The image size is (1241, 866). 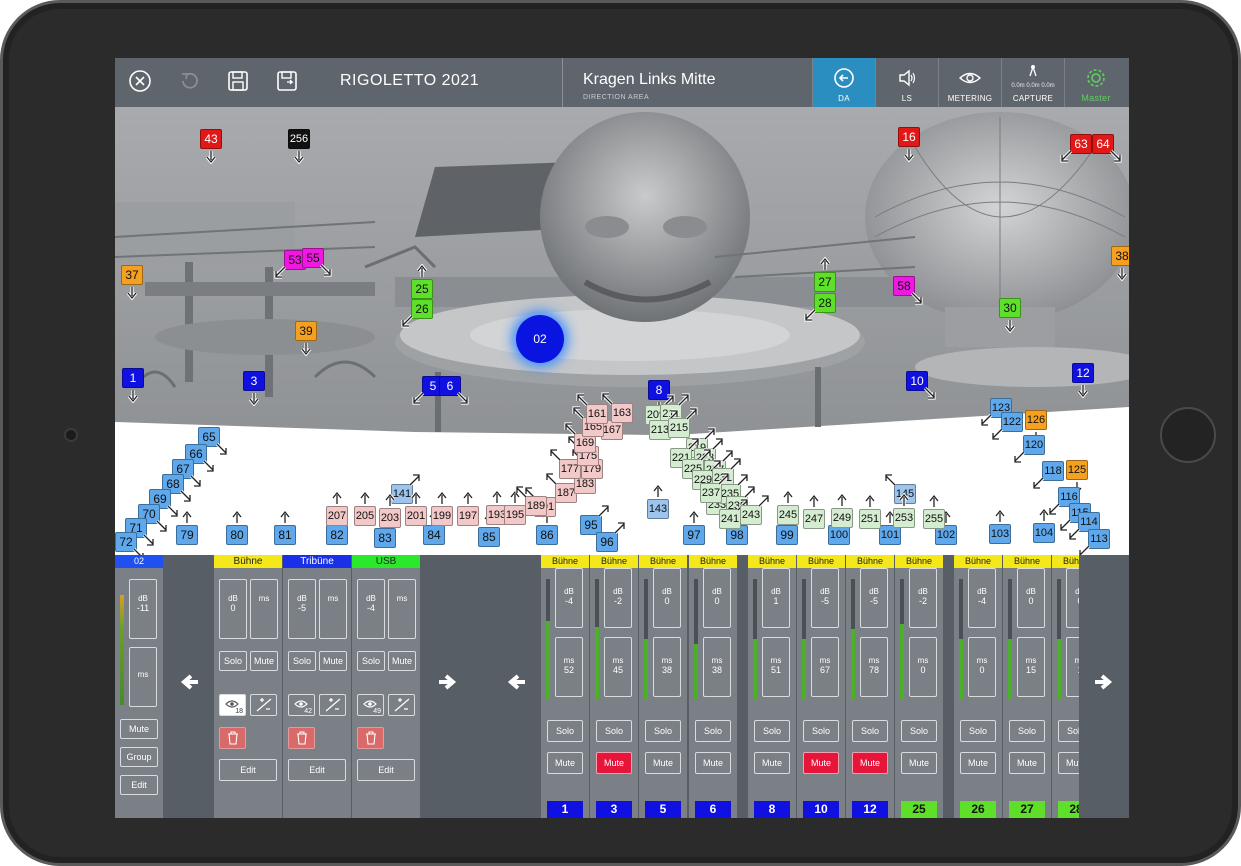 I want to click on source-marker: 203, so click(x=390, y=518).